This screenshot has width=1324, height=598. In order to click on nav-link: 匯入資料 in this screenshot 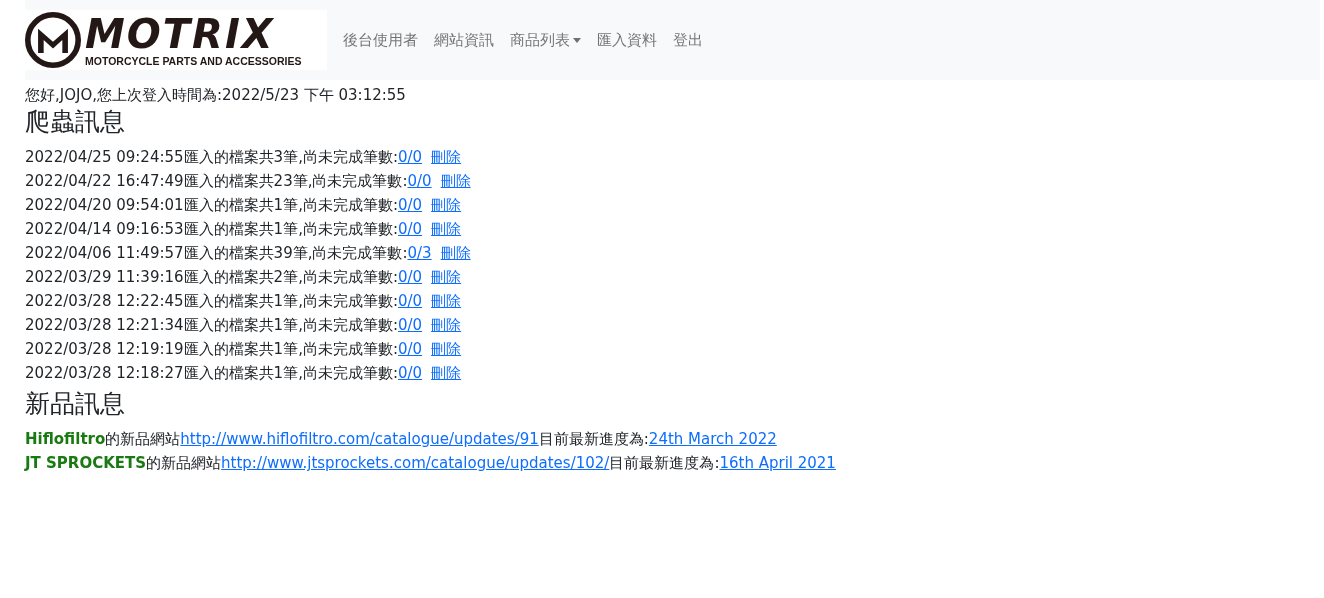, I will do `click(627, 40)`.